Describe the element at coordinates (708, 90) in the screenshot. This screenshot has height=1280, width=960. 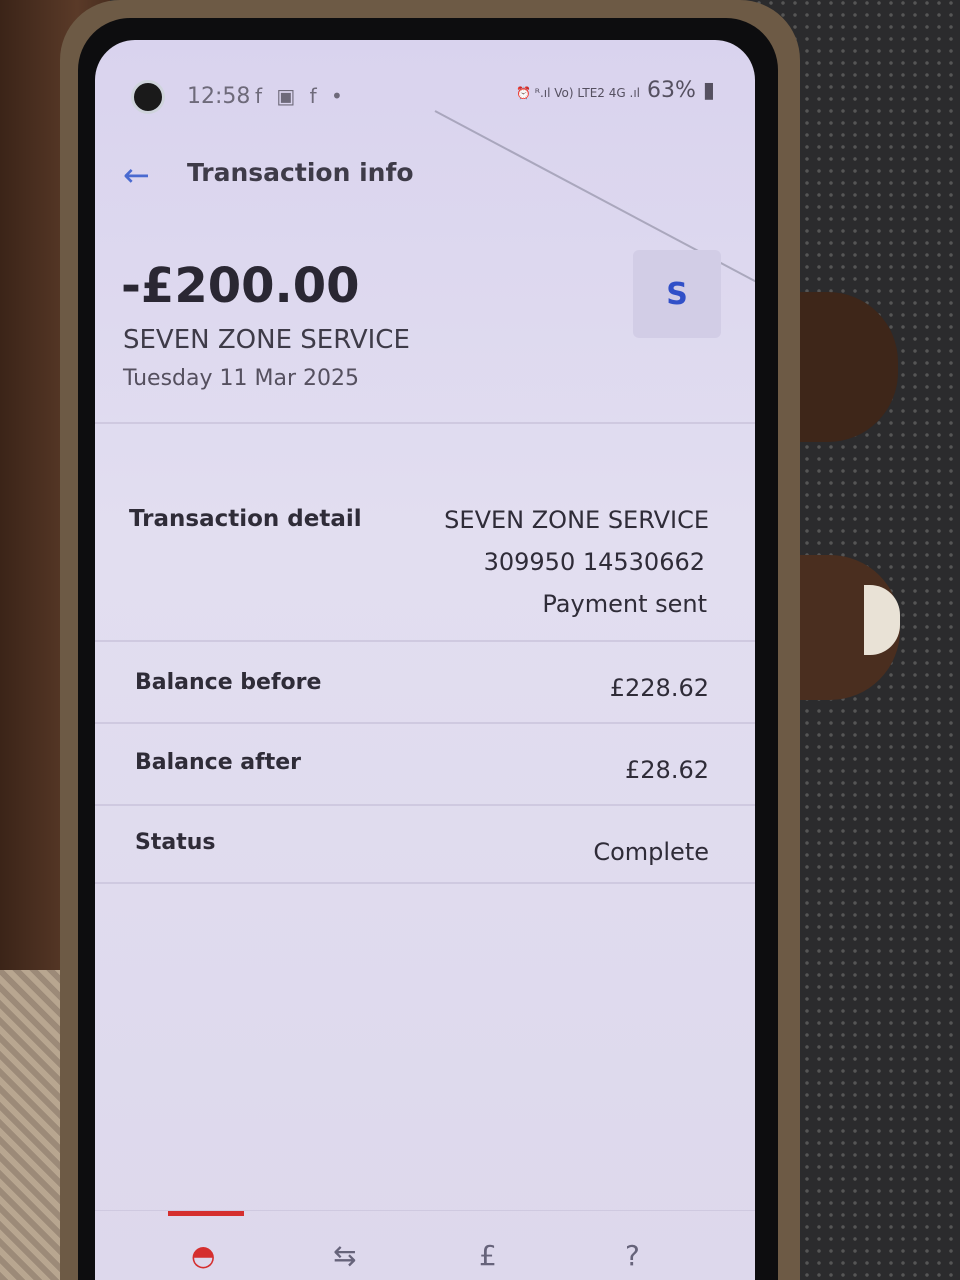
I see `battery-icon: ▮` at that location.